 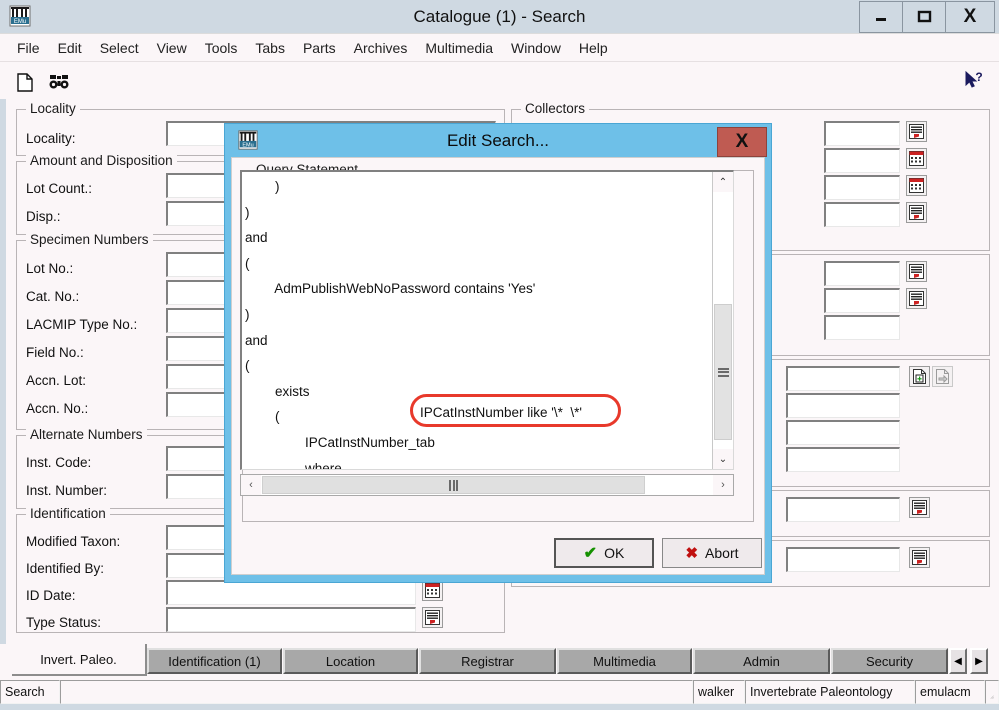 I want to click on menu-help: Help, so click(x=593, y=48).